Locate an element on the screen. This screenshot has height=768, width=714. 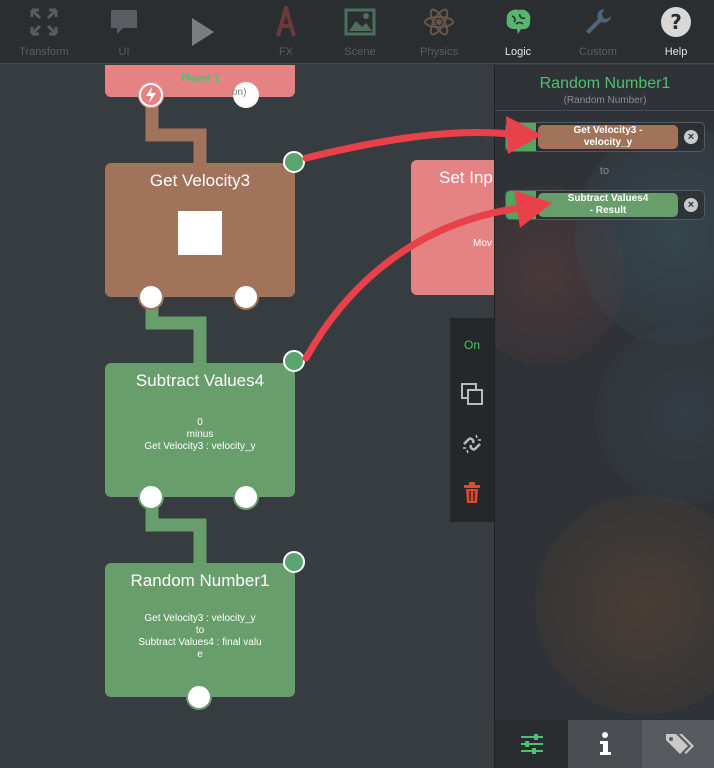
clear-from-icon: × is located at coordinates (691, 137).